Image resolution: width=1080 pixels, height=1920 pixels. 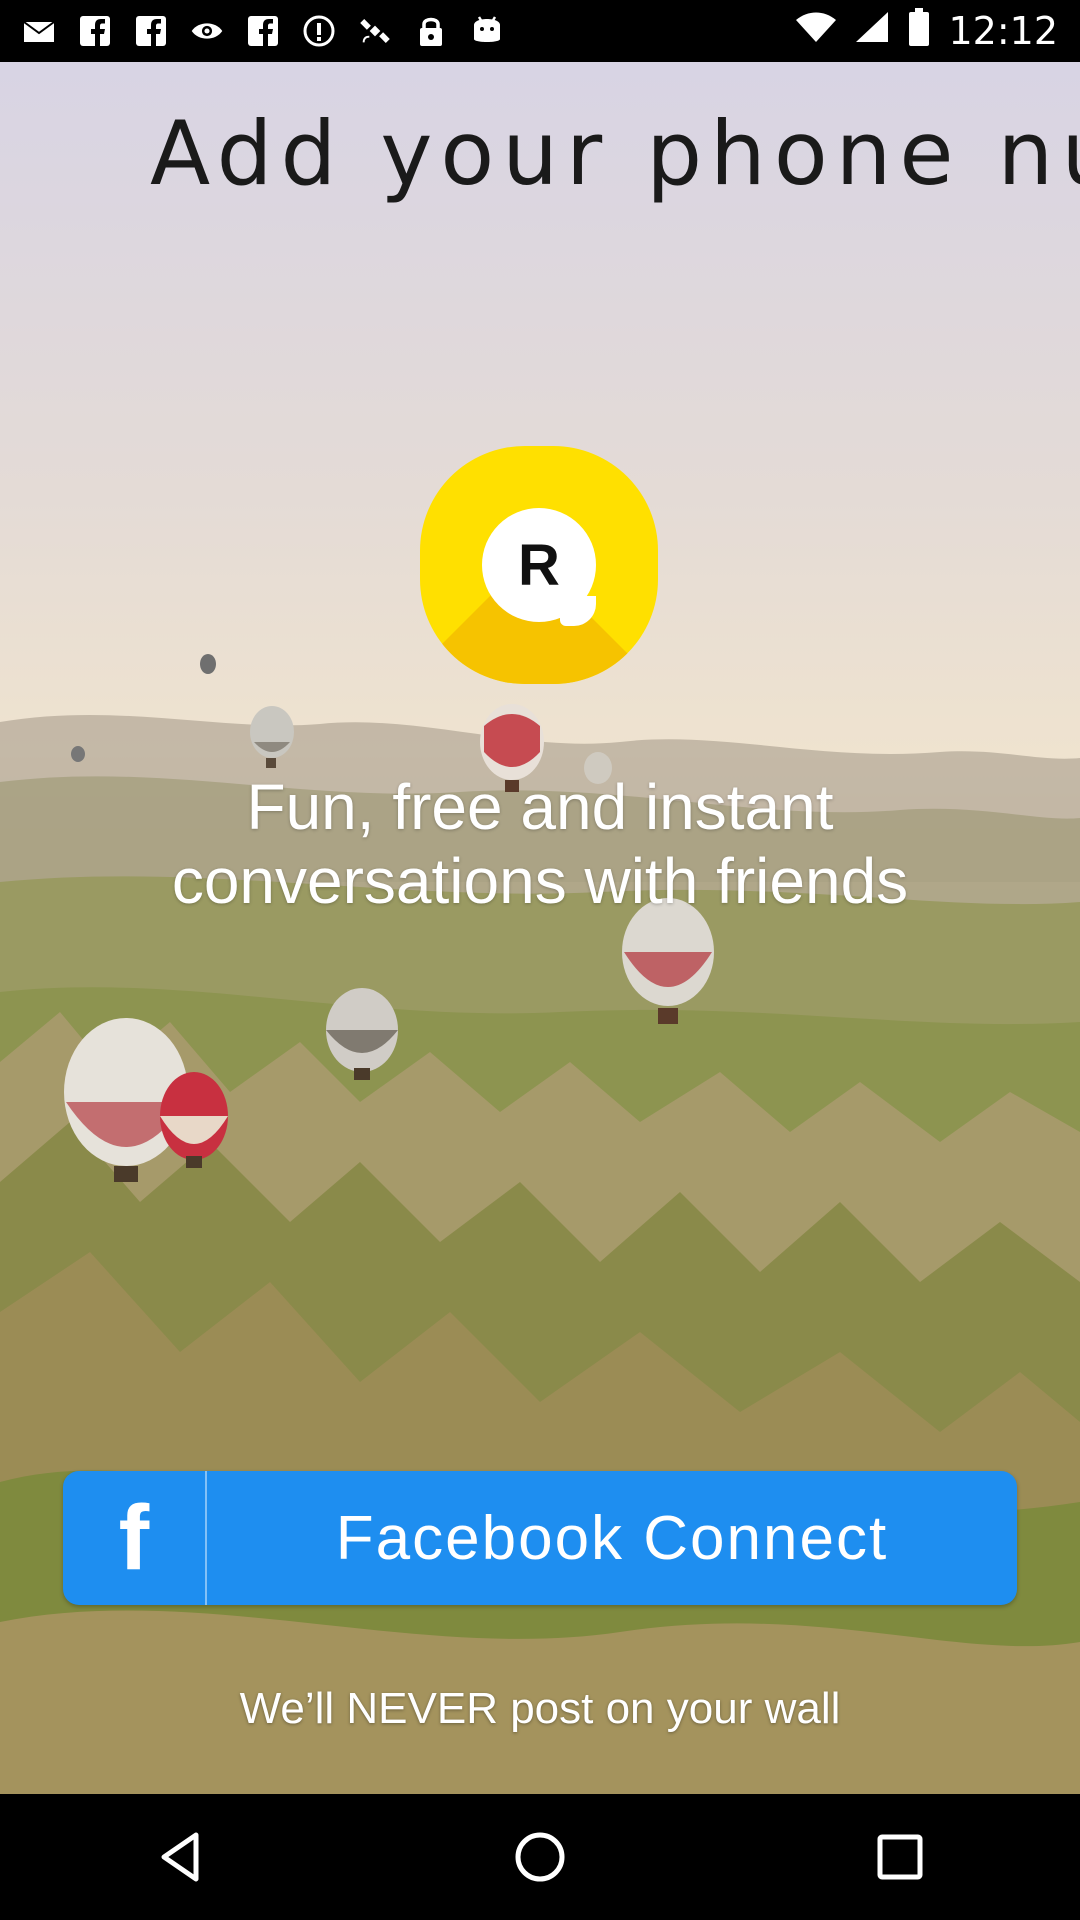 I want to click on eye-icon, so click(x=207, y=31).